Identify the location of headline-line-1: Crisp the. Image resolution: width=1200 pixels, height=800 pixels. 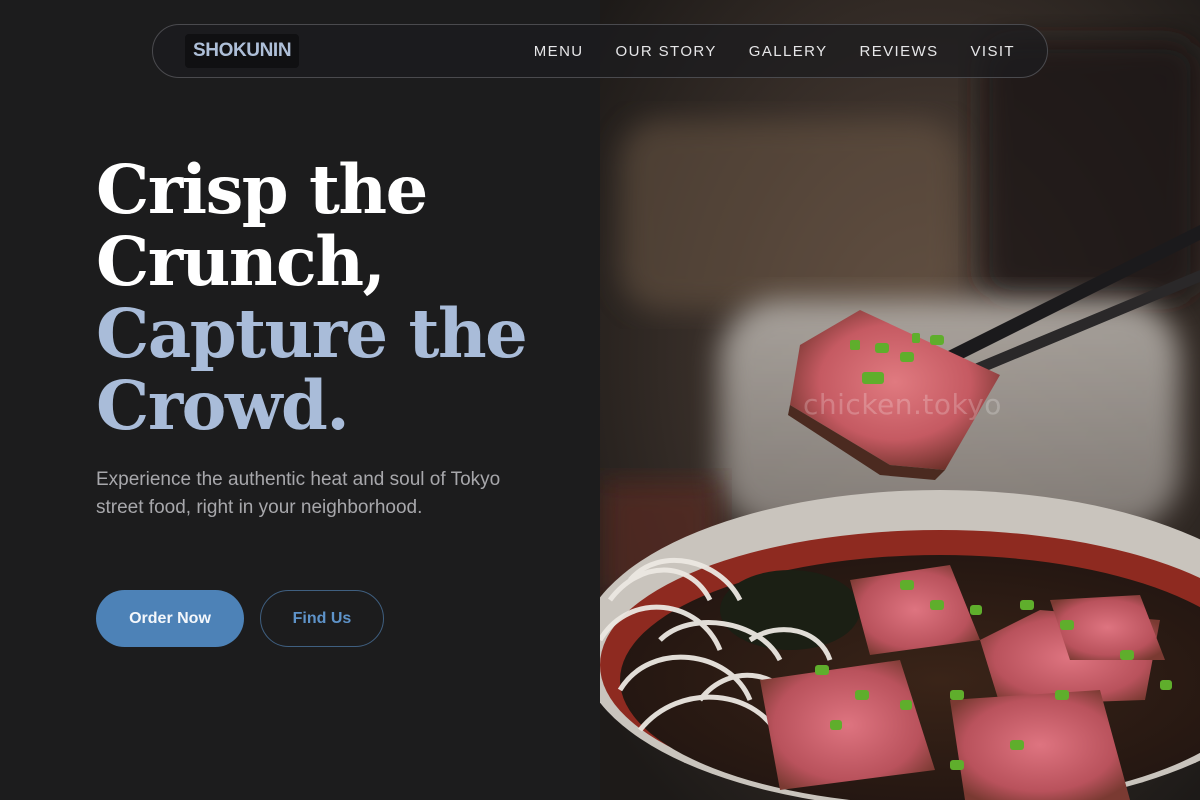
(262, 189).